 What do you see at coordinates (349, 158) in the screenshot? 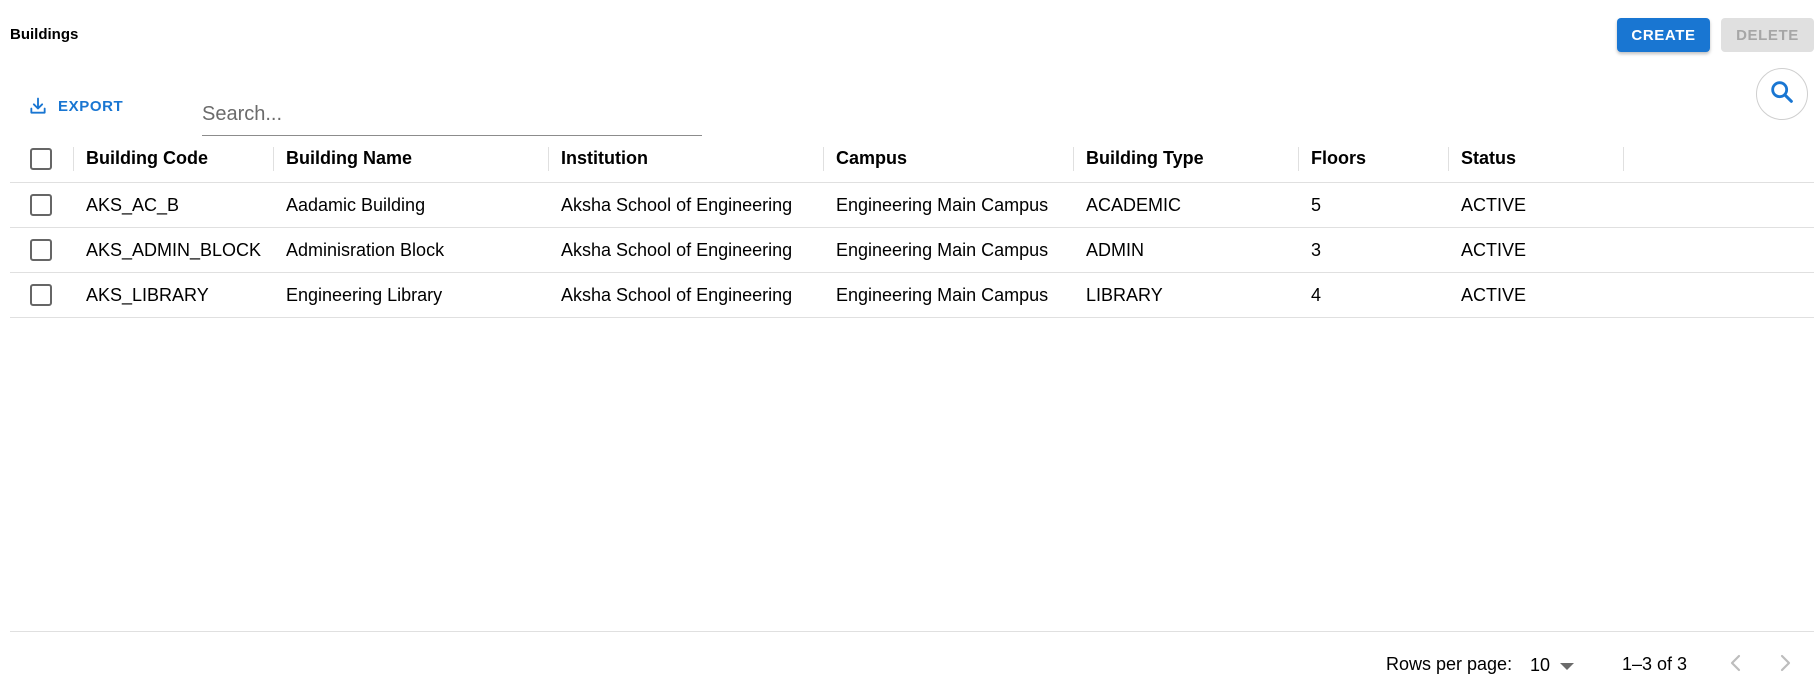
I see `column-header-building-name: Building Name` at bounding box center [349, 158].